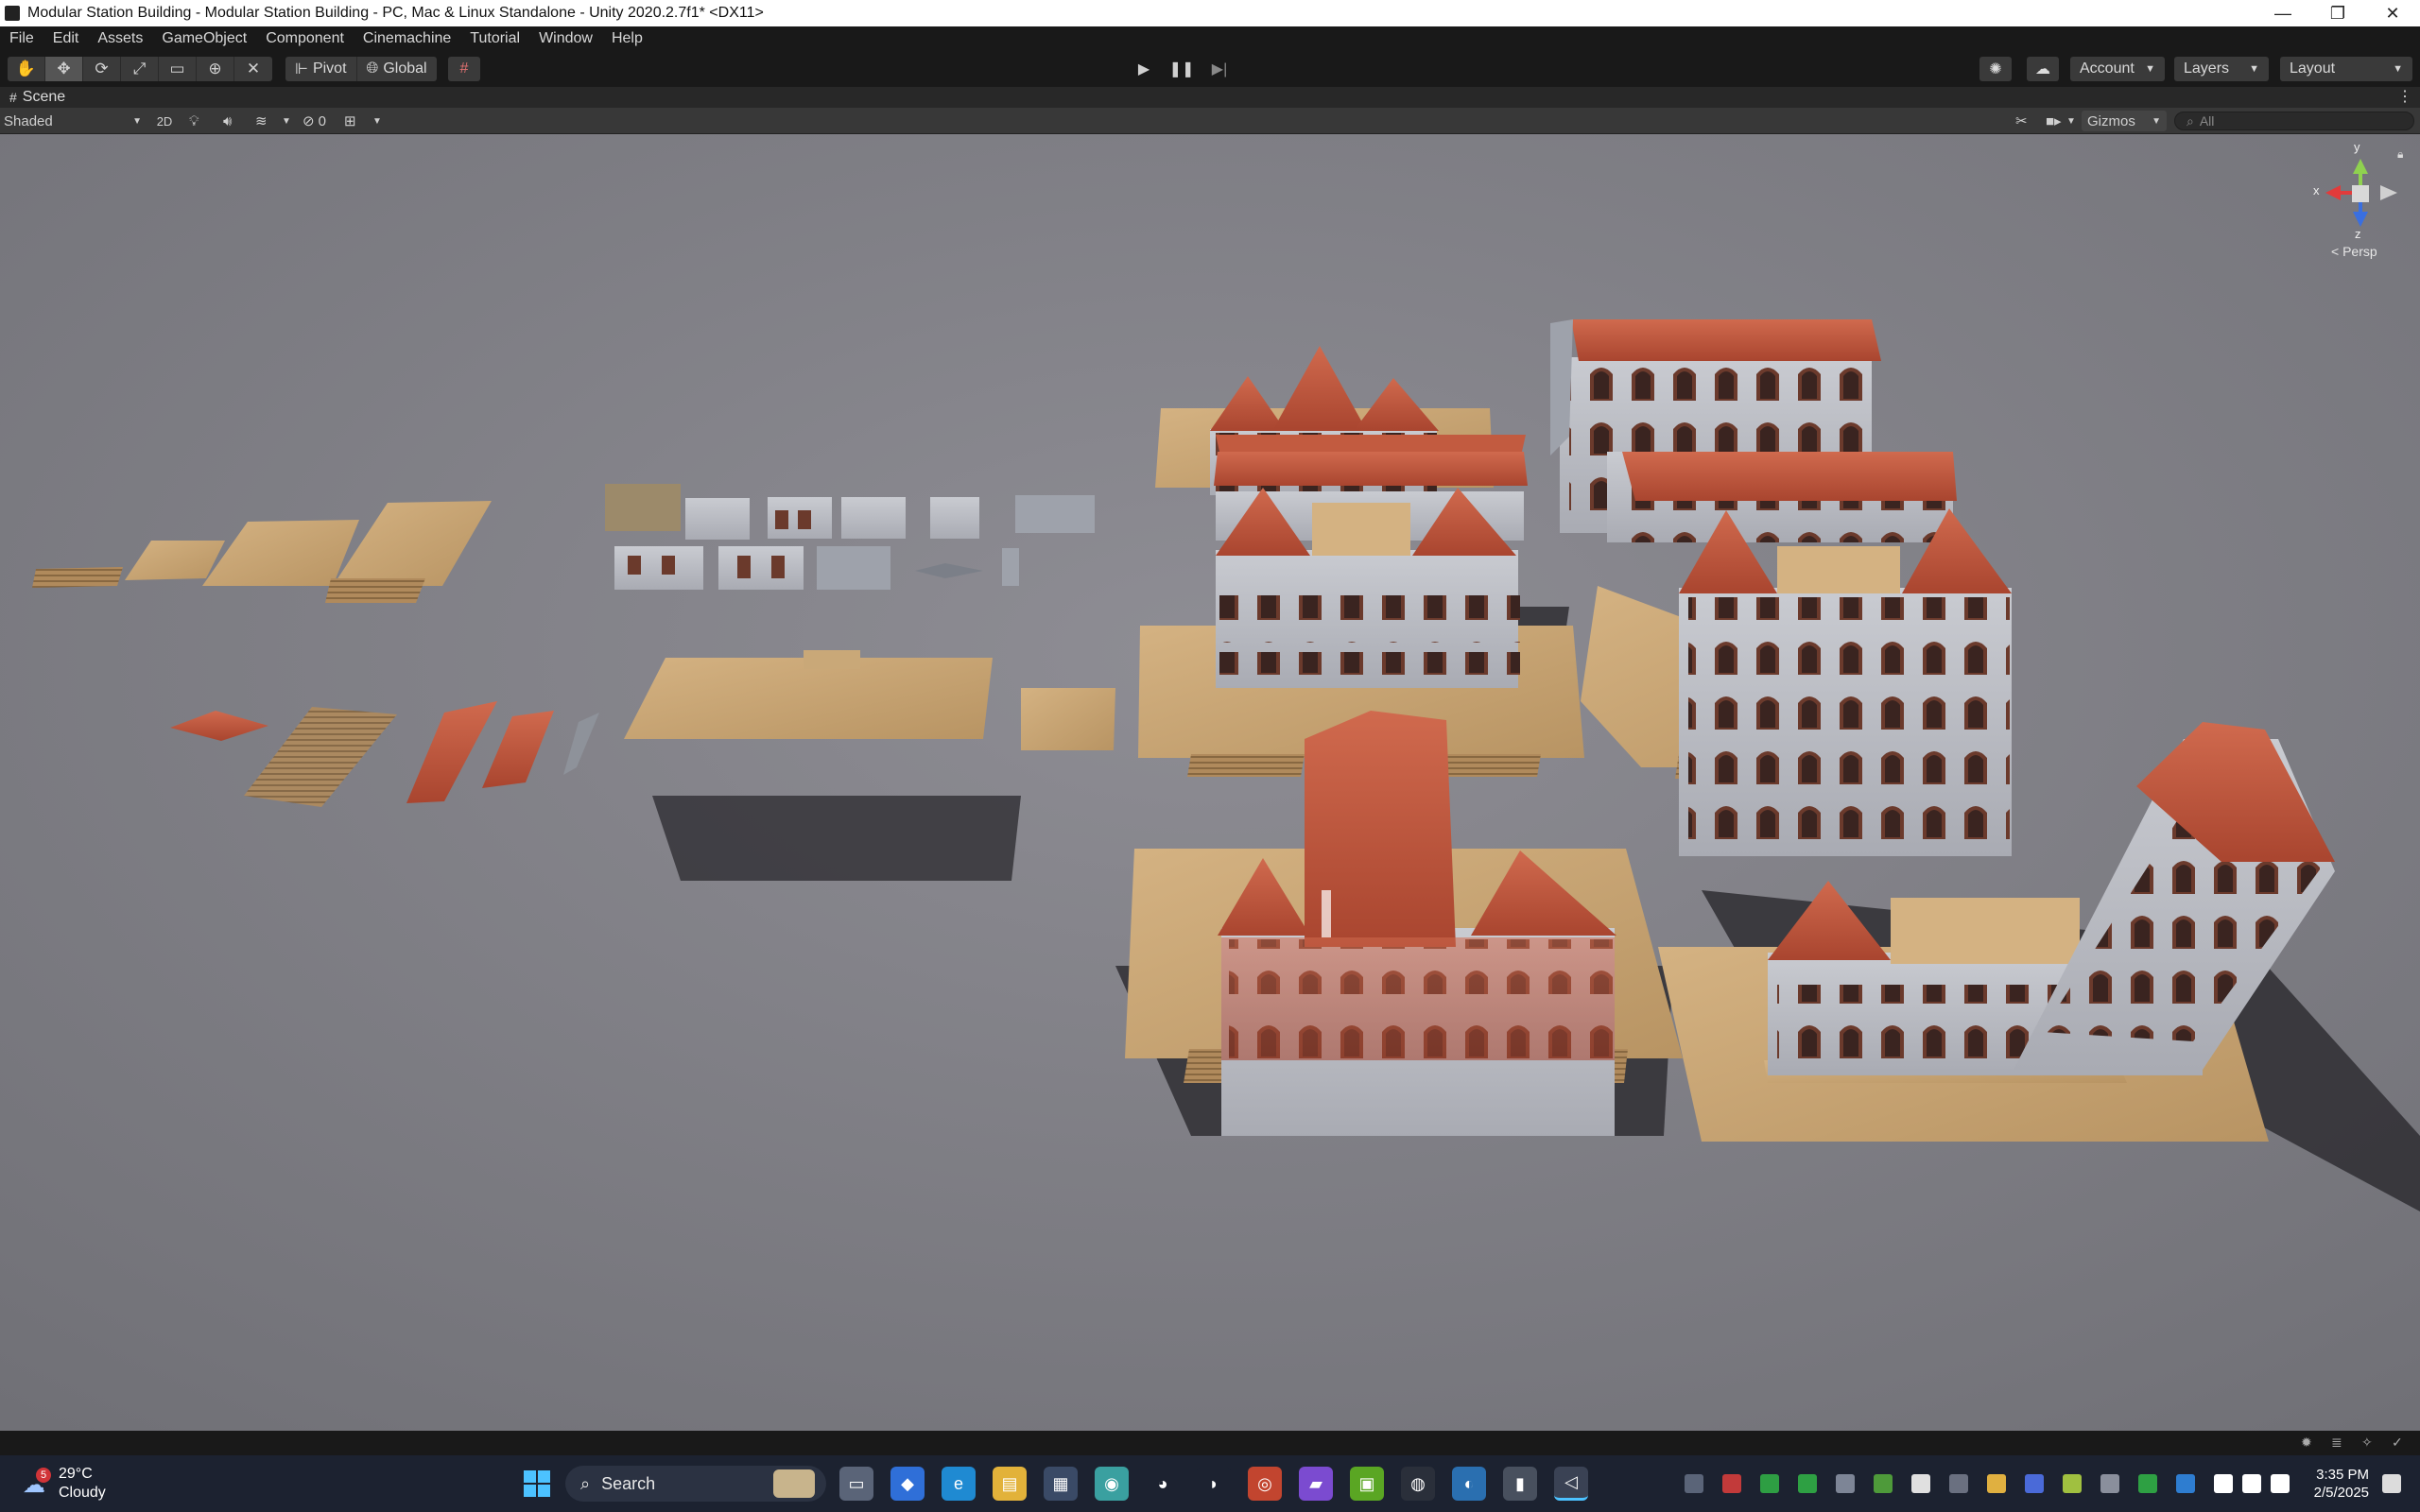  I want to click on clapper-app-icon: ▰, so click(1316, 1484).